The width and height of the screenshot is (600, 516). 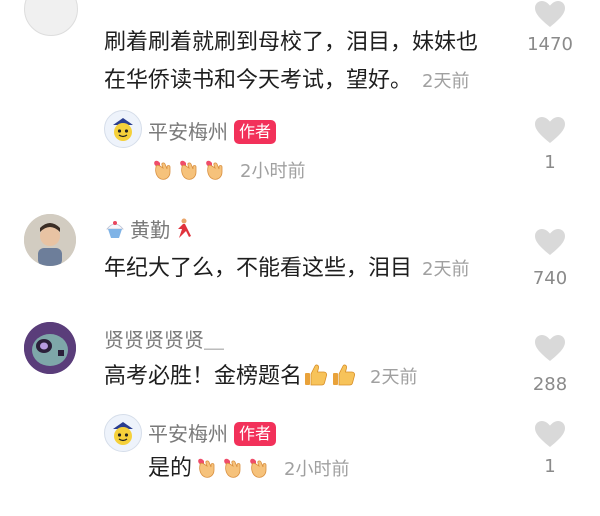 I want to click on comment-username: 黄勤, so click(x=150, y=230).